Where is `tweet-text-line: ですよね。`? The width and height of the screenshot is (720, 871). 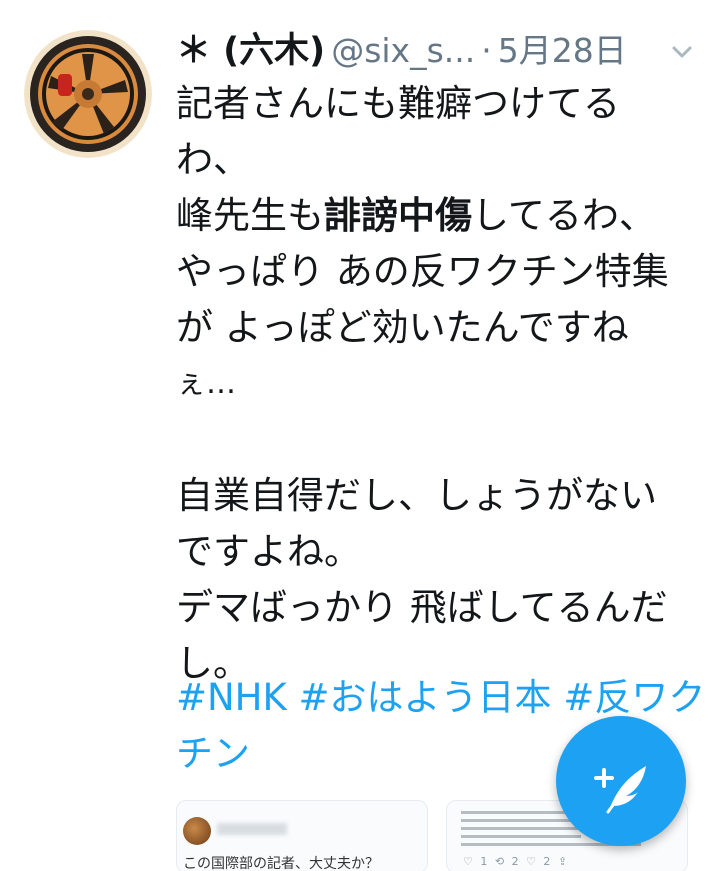 tweet-text-line: ですよね。 is located at coordinates (268, 551).